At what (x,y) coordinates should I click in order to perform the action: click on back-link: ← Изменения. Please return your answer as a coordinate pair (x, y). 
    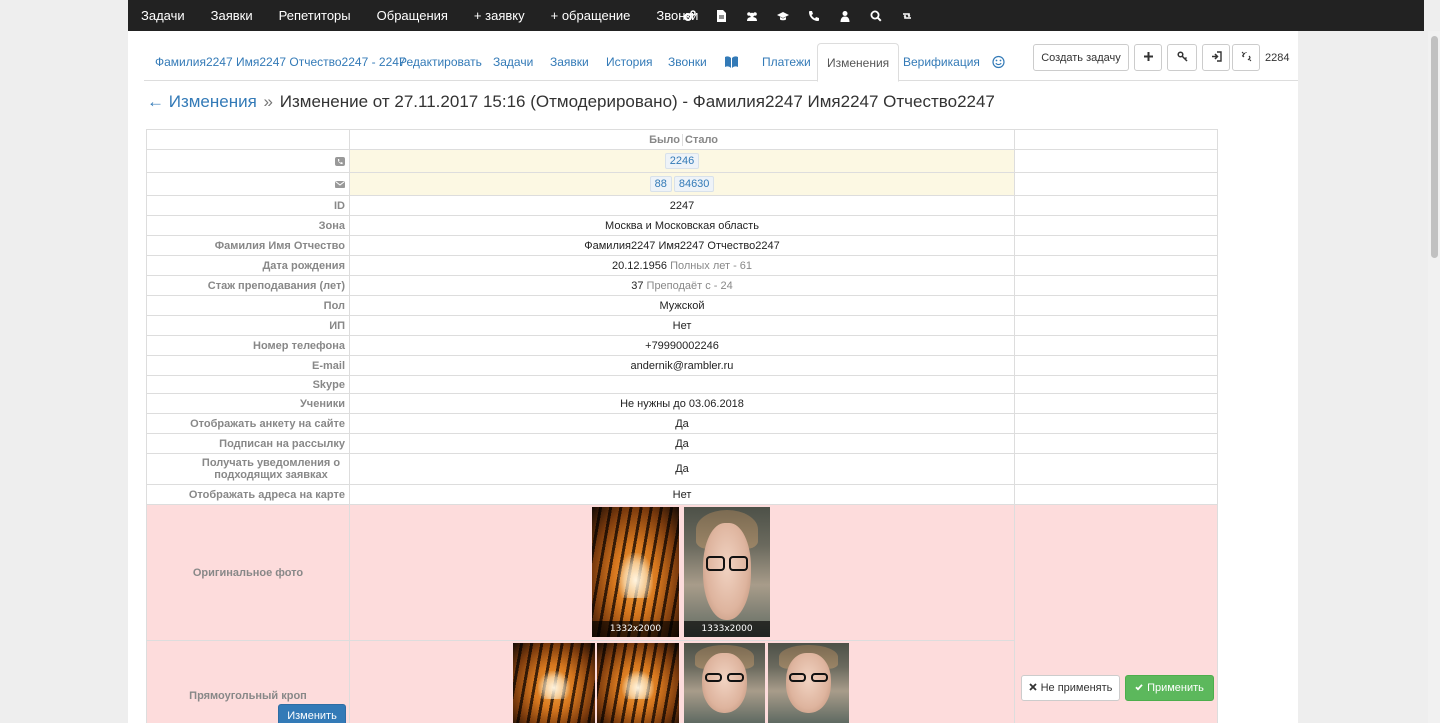
    Looking at the image, I should click on (202, 101).